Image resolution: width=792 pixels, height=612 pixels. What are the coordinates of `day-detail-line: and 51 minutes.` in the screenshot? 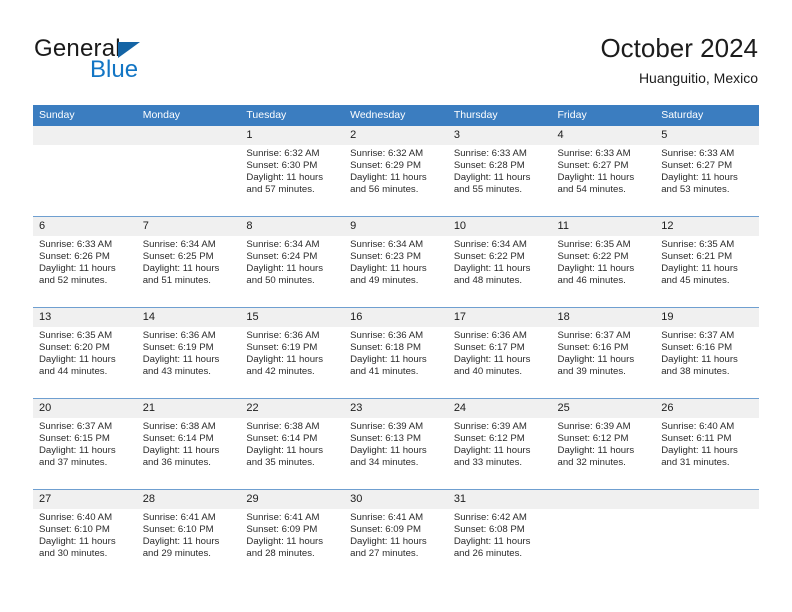 It's located at (176, 281).